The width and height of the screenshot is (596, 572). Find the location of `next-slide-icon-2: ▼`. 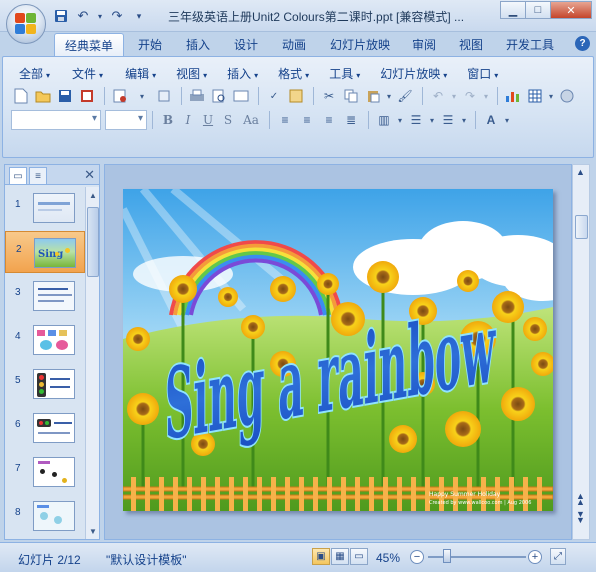

next-slide-icon-2: ▼ is located at coordinates (580, 520).